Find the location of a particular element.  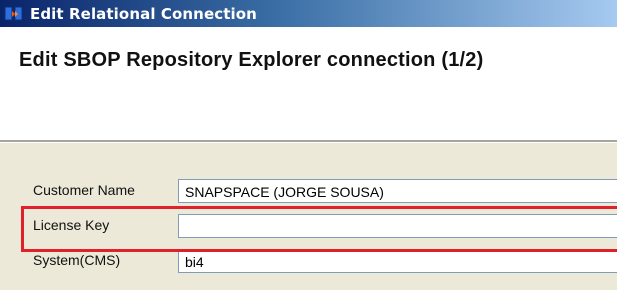

customer-name-row: Customer Name SNAPSPACE (JORGE SOUSA) is located at coordinates (308, 191).